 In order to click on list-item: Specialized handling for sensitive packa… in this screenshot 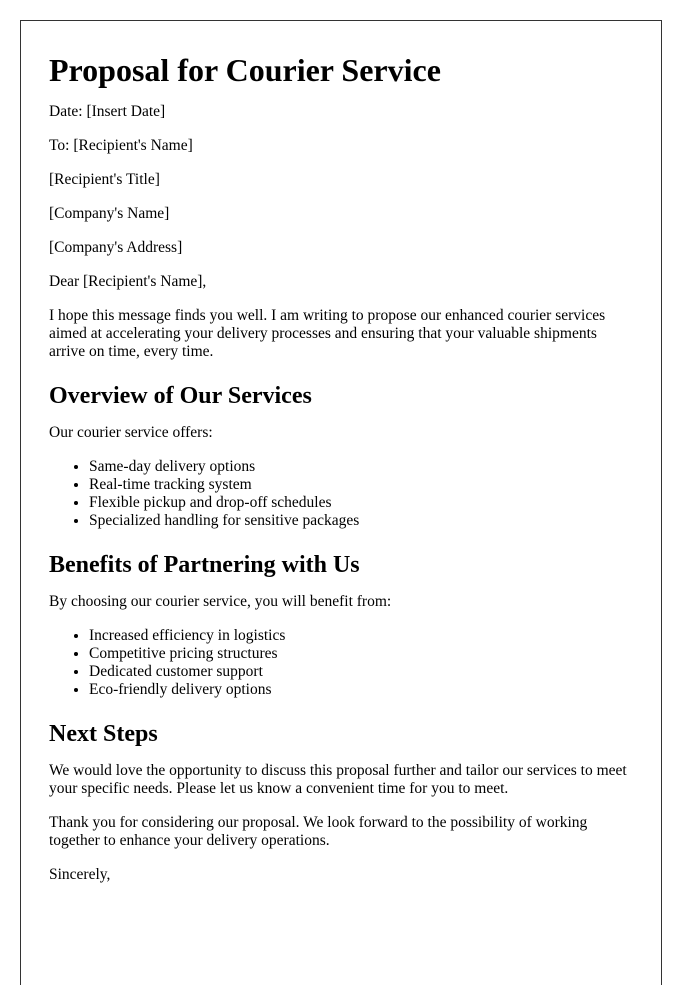, I will do `click(361, 521)`.